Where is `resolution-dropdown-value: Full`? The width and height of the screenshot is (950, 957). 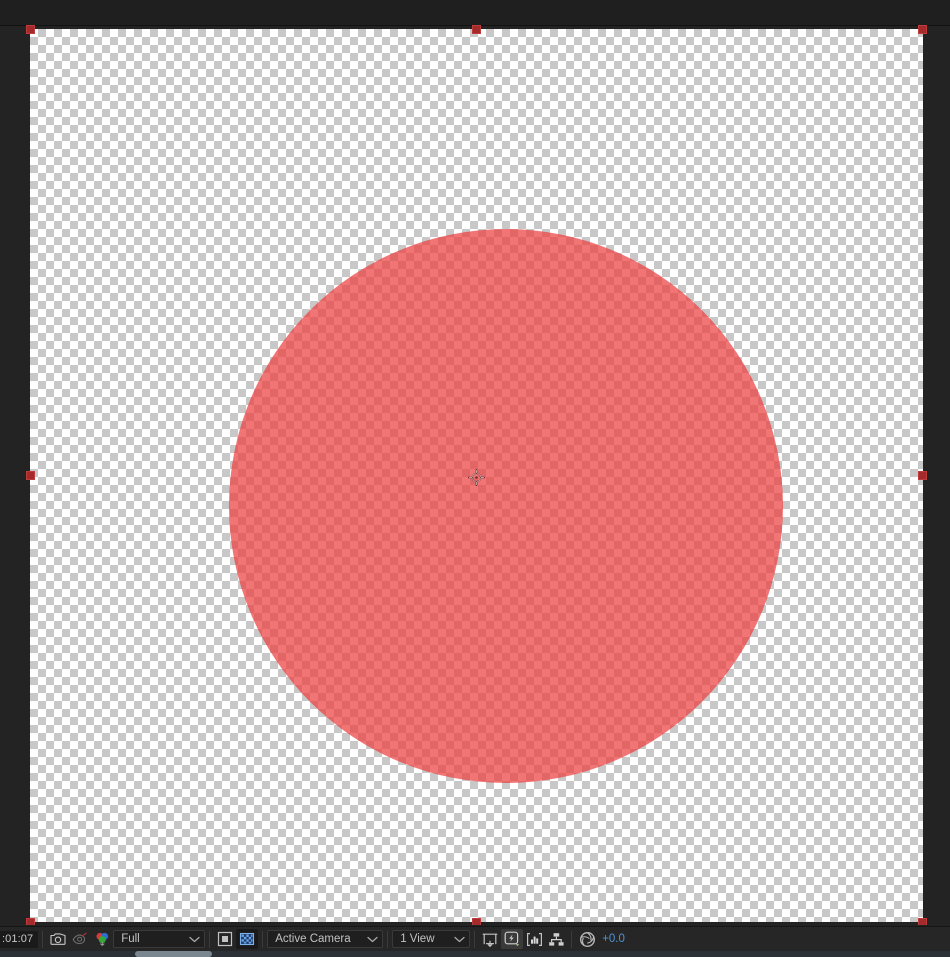 resolution-dropdown-value: Full is located at coordinates (130, 939).